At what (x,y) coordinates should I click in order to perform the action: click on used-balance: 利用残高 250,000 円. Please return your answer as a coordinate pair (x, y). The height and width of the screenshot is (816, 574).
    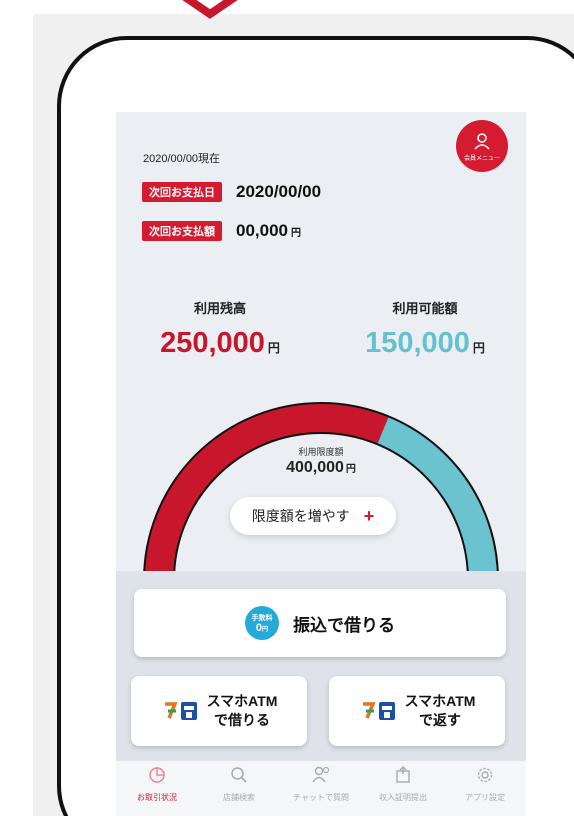
    Looking at the image, I should click on (220, 329).